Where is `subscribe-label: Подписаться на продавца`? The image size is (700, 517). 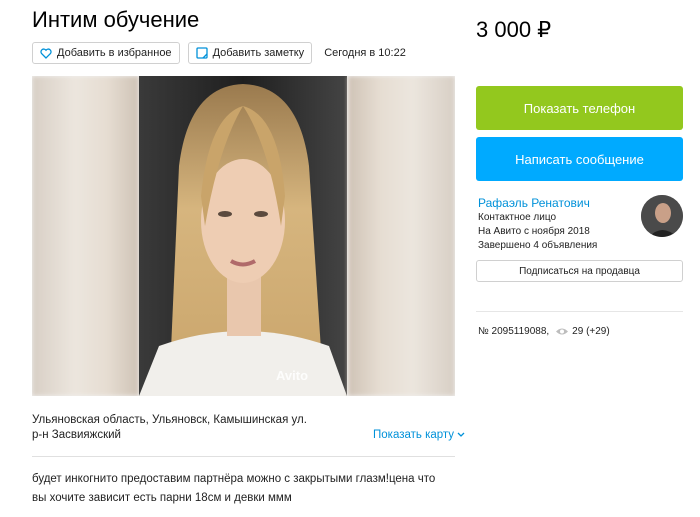
subscribe-label: Подписаться на продавца is located at coordinates (579, 271).